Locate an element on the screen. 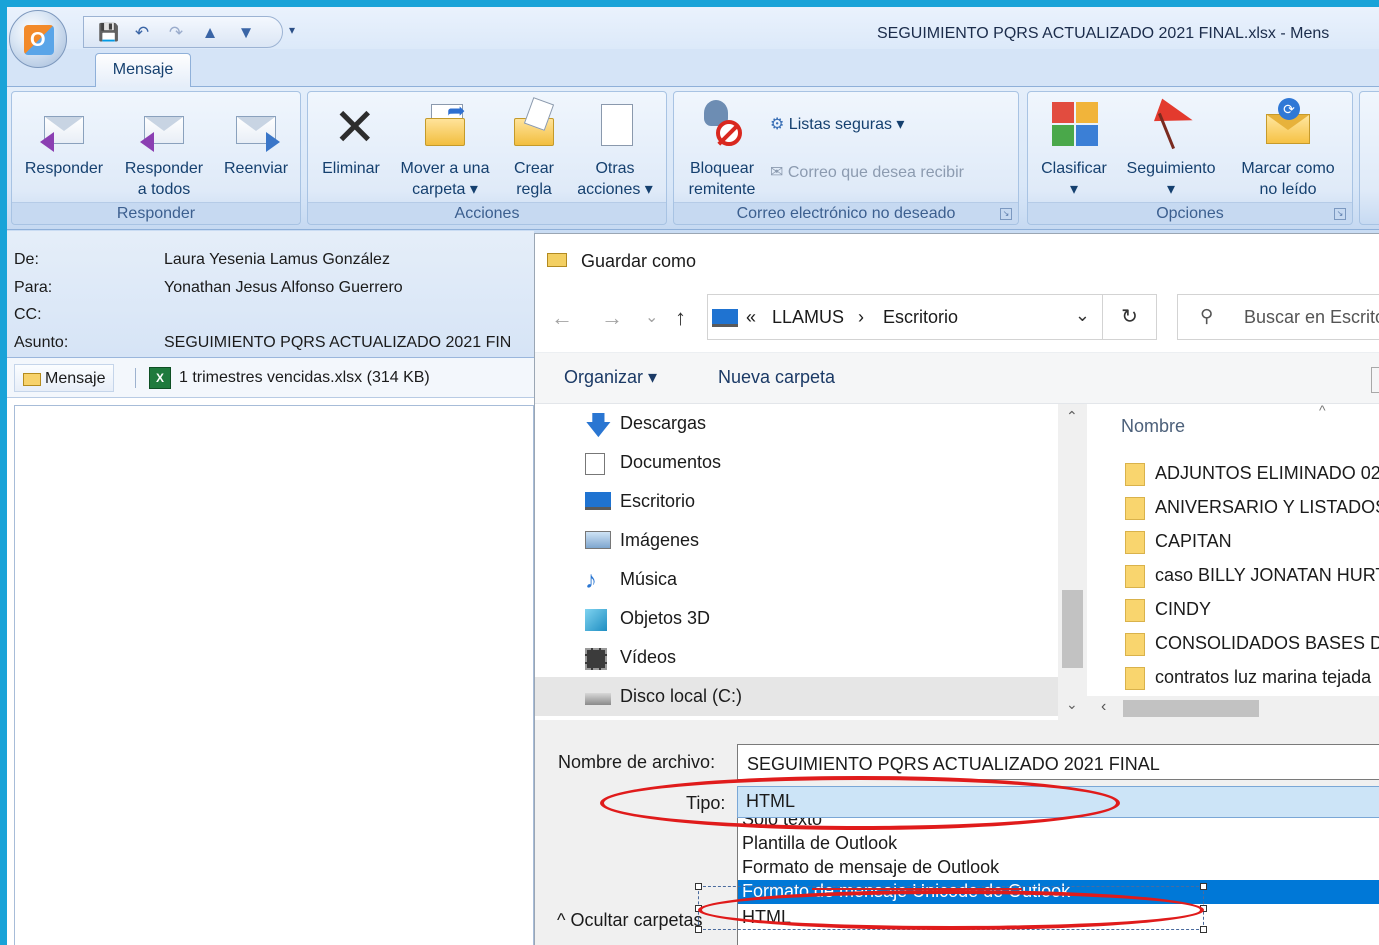  reply-button: Responder is located at coordinates (64, 138).